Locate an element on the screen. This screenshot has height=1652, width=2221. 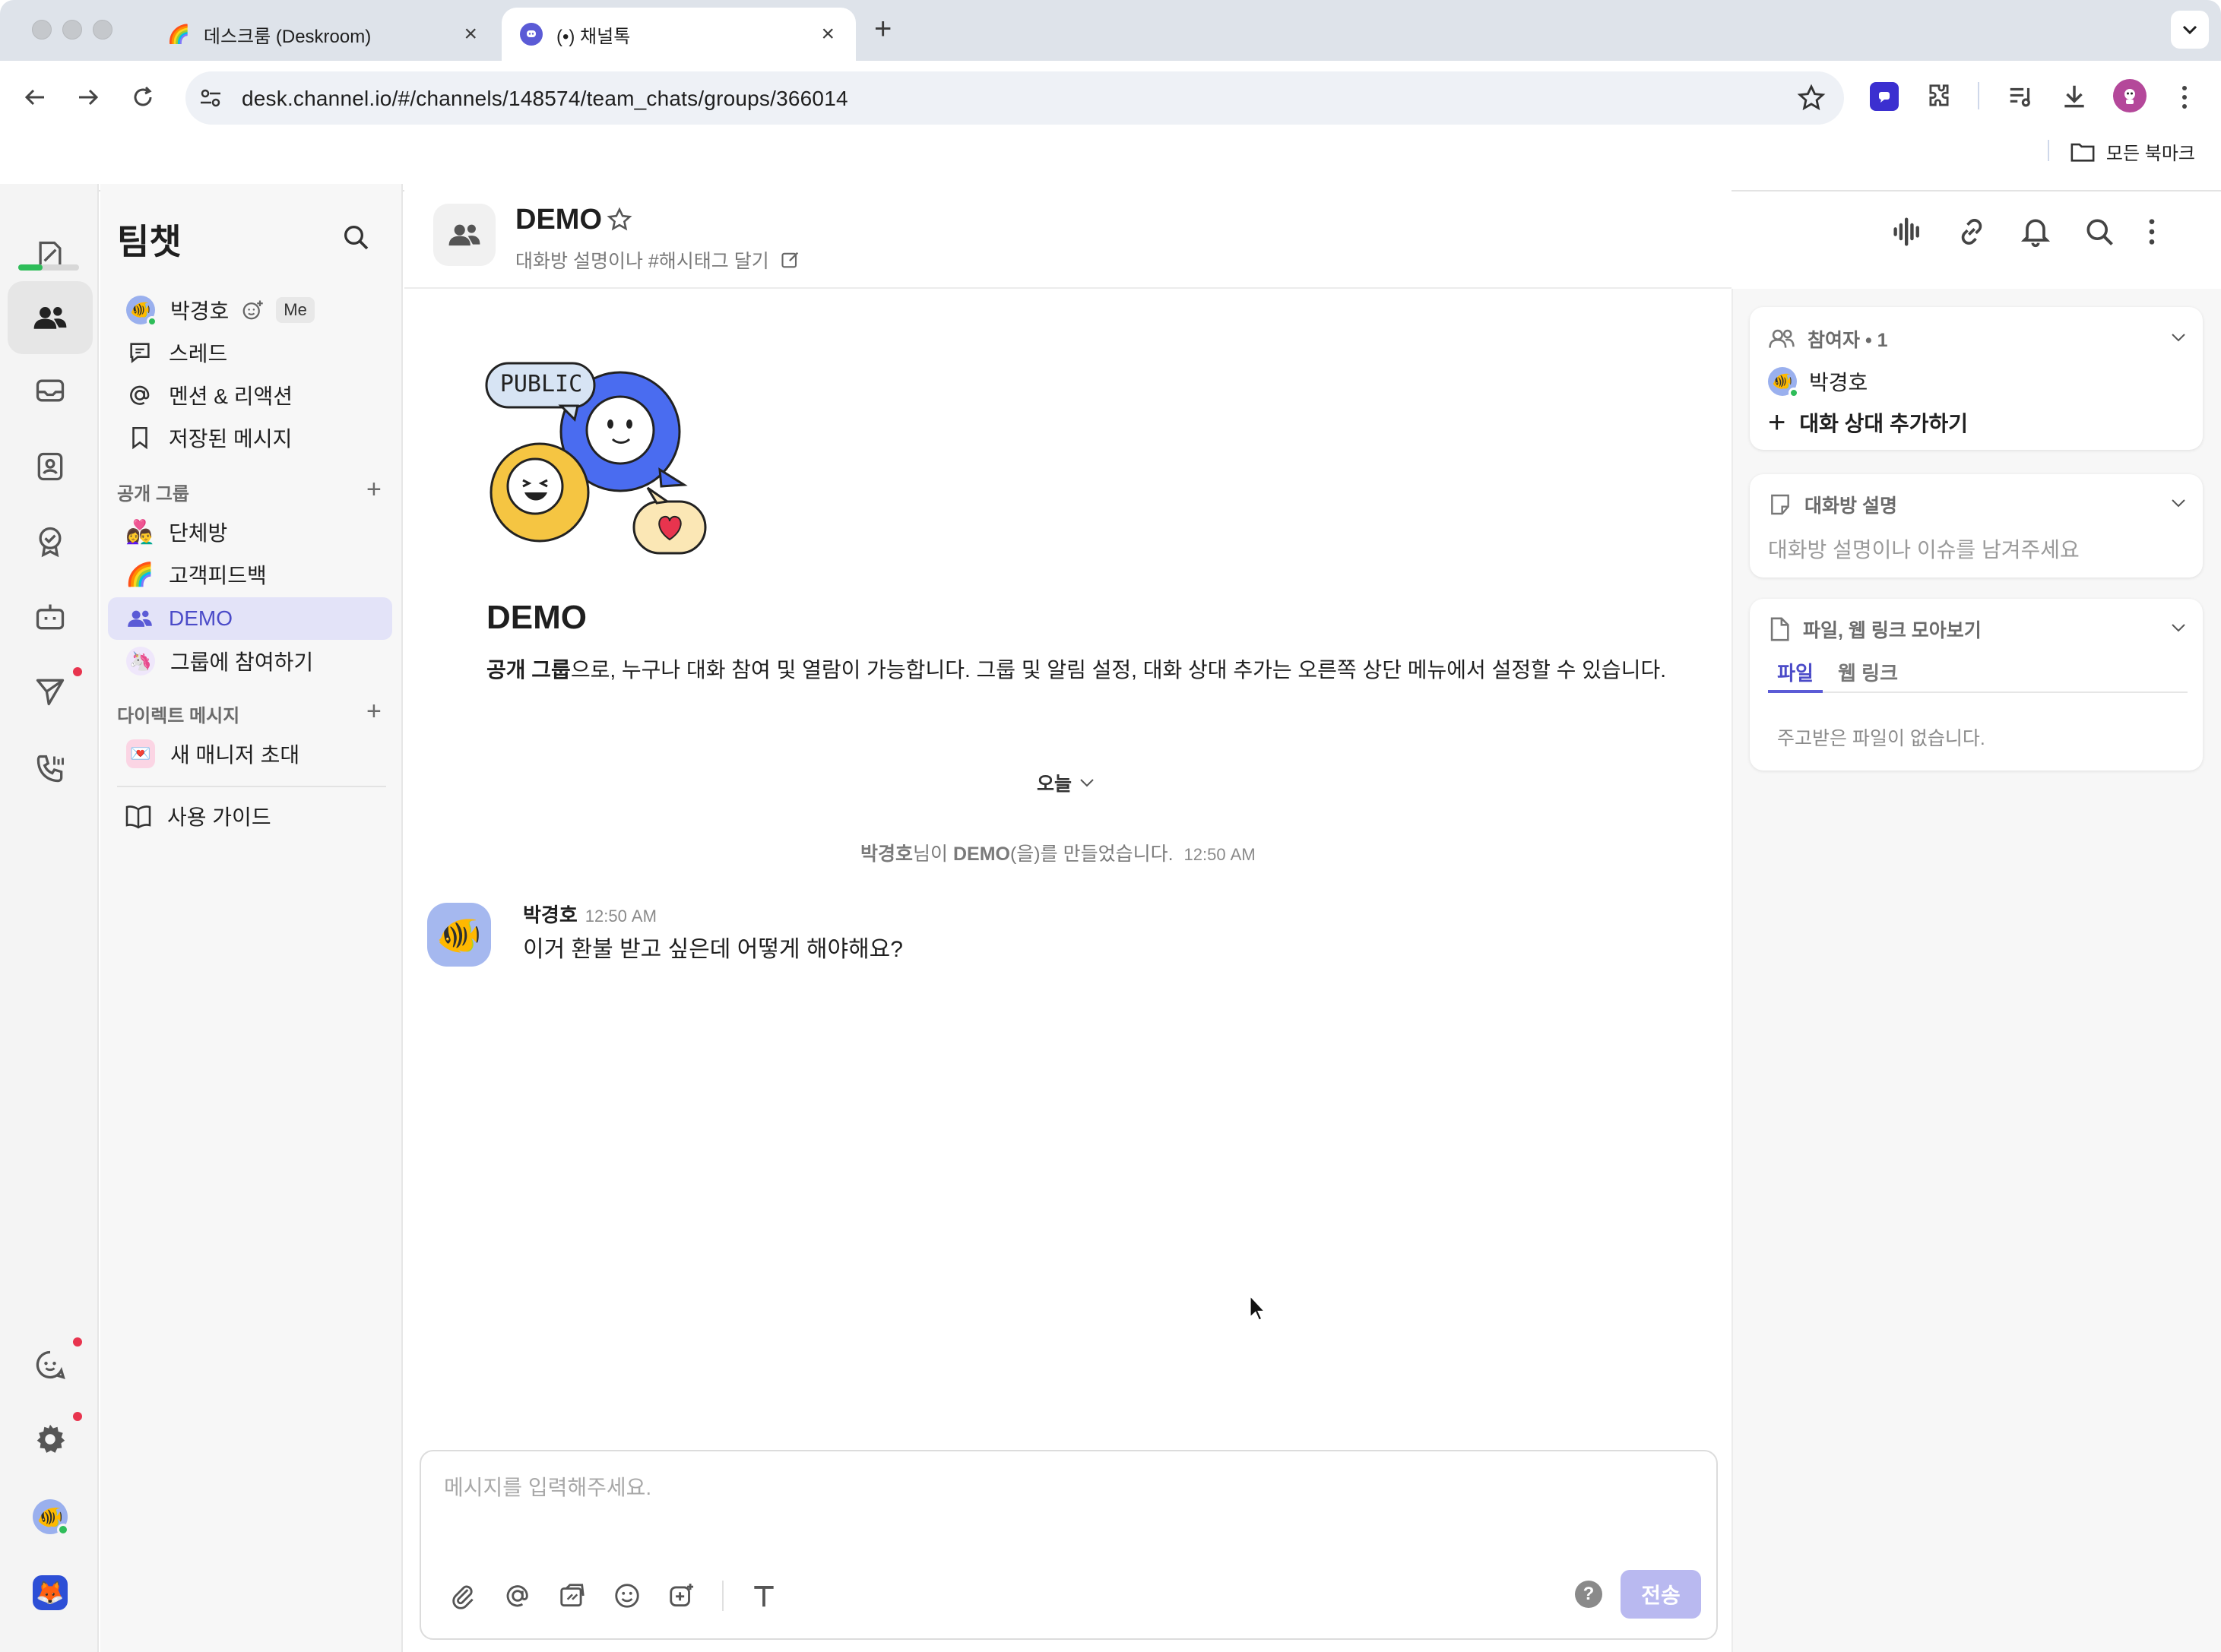
add-app-icon is located at coordinates (681, 1595).